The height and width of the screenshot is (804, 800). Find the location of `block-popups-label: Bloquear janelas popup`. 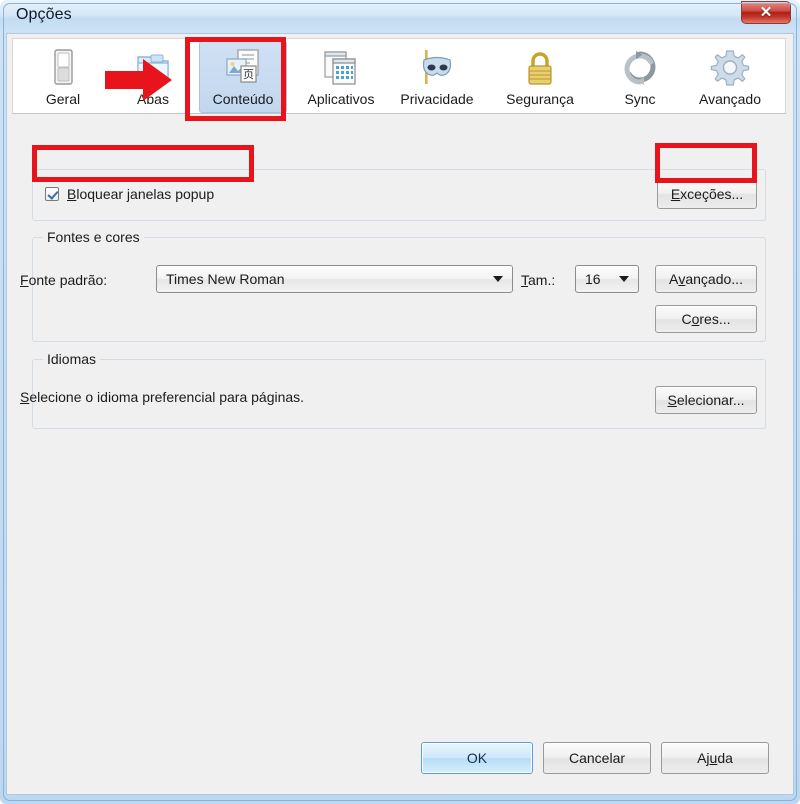

block-popups-label: Bloquear janelas popup is located at coordinates (140, 194).